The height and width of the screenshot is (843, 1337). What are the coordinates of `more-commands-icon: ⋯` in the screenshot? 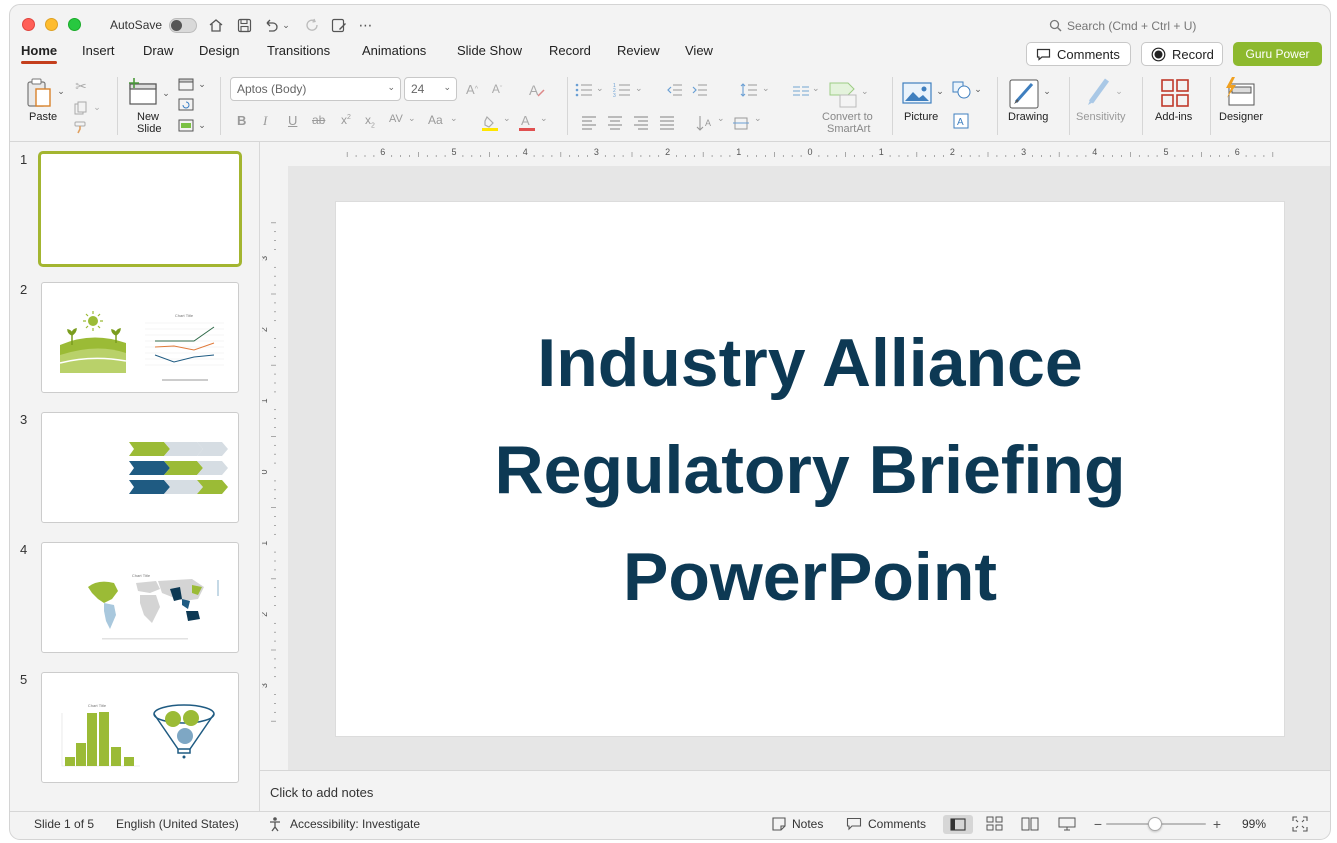 It's located at (366, 25).